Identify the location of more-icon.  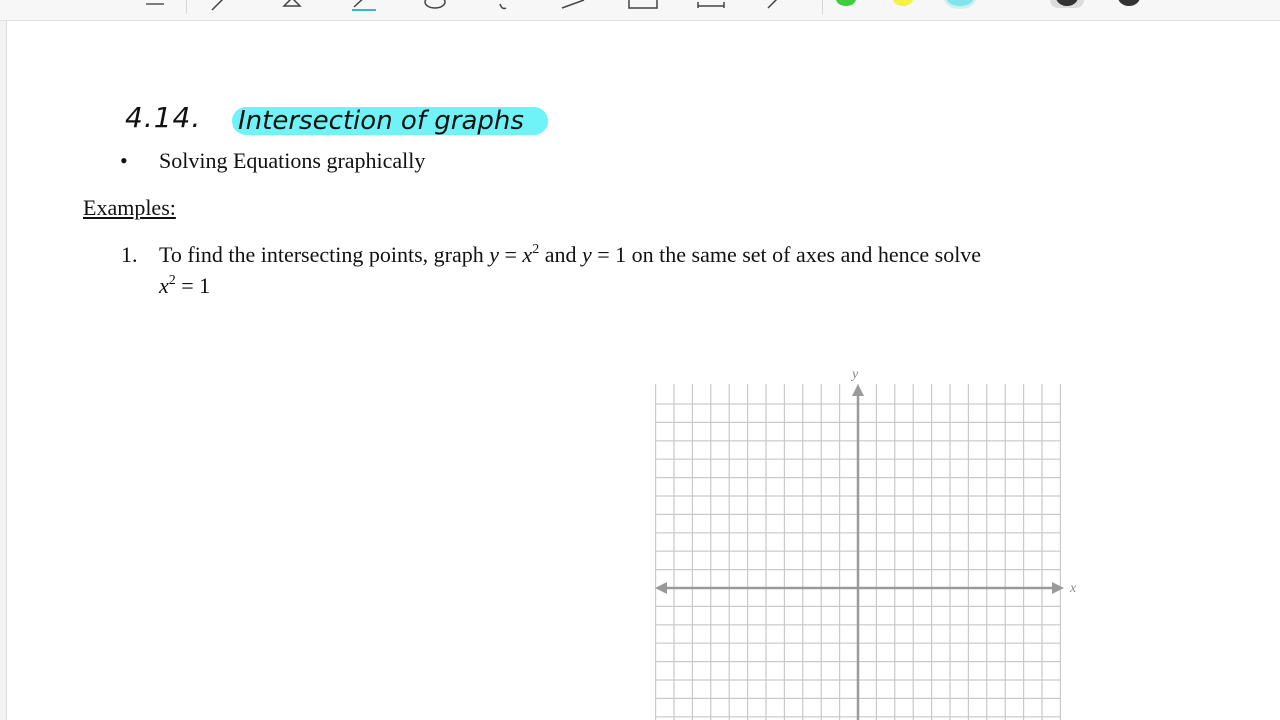
(775, 6).